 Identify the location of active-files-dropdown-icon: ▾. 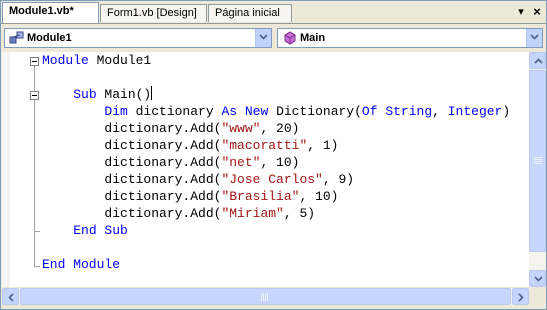
(521, 12).